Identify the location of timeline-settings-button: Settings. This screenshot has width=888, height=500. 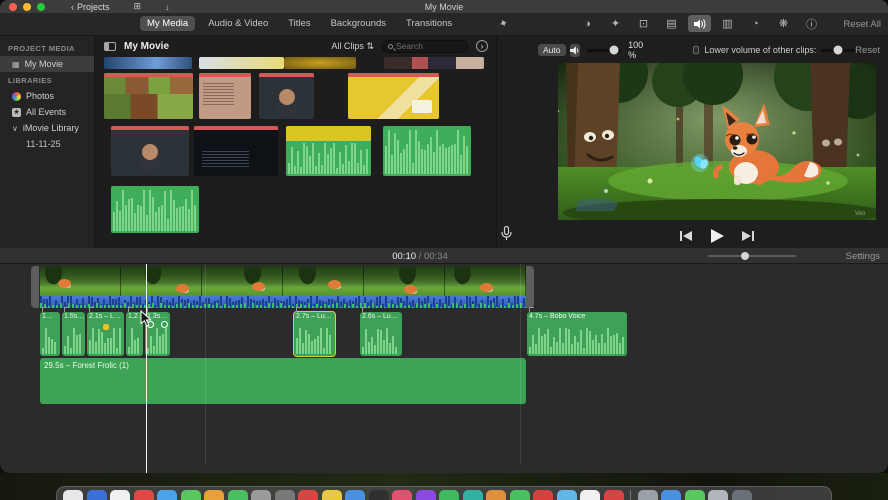
(863, 256).